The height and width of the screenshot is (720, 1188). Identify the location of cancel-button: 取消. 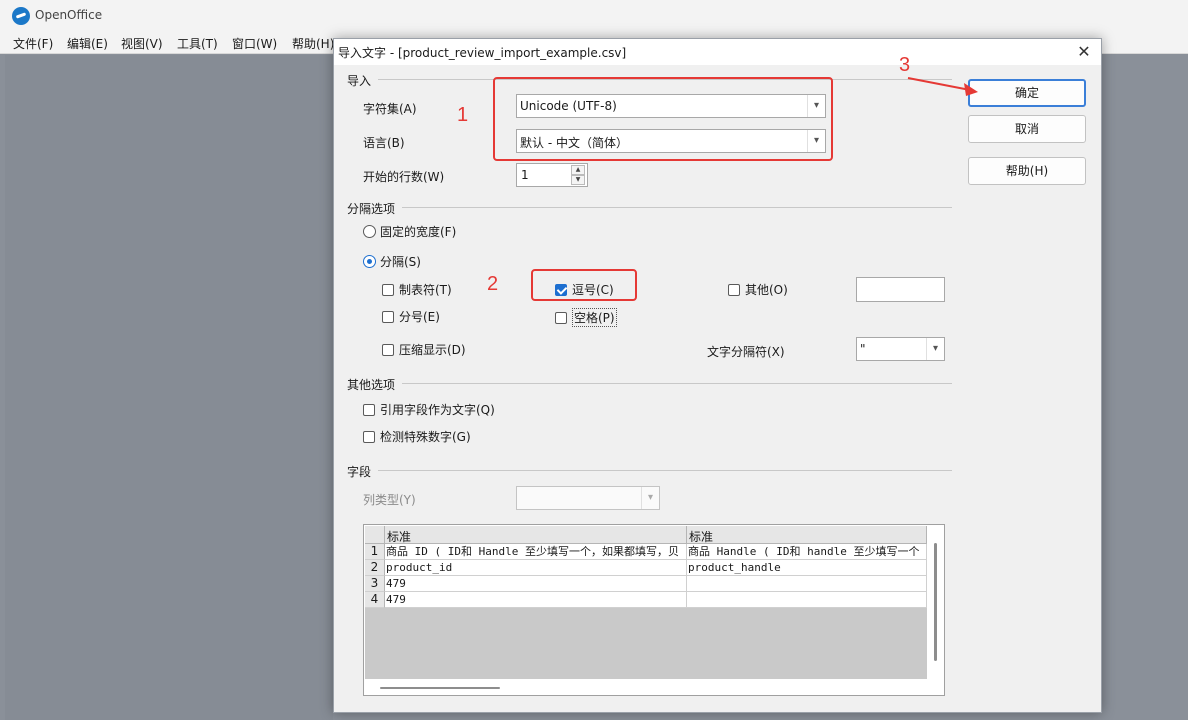
(1027, 129).